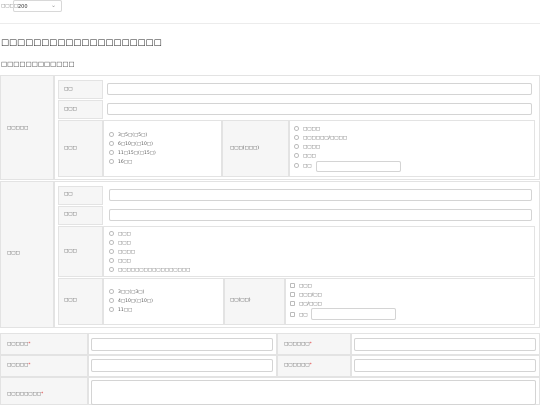 The width and height of the screenshot is (540, 405). What do you see at coordinates (70, 148) in the screenshot?
I see `g1-row3-label: □□□` at bounding box center [70, 148].